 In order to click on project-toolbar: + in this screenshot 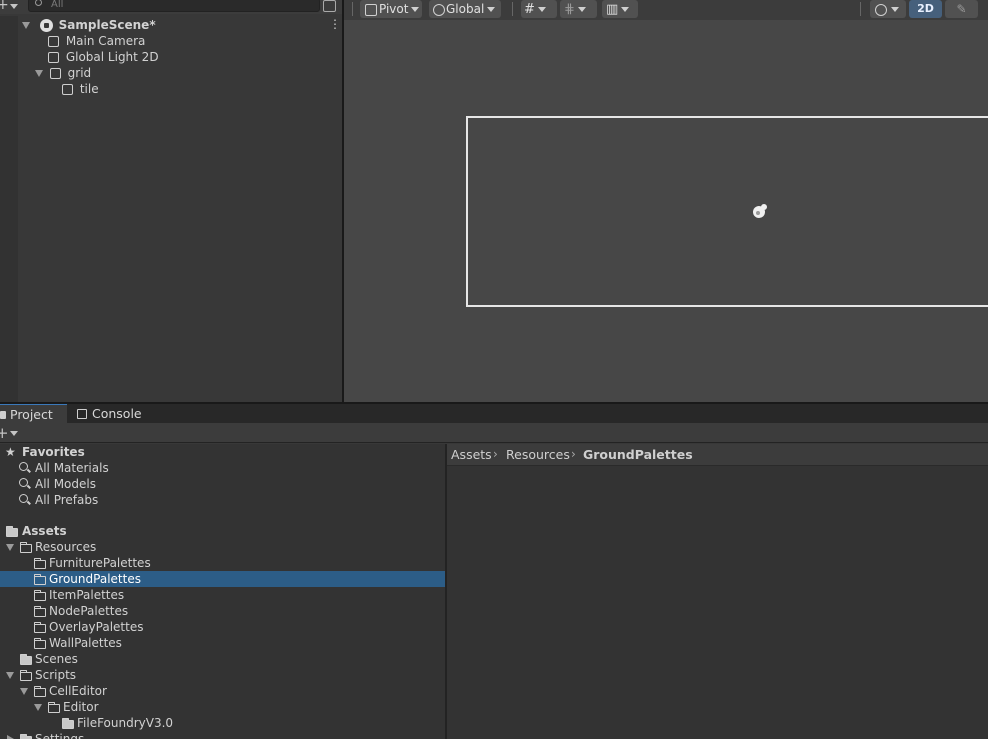, I will do `click(494, 433)`.